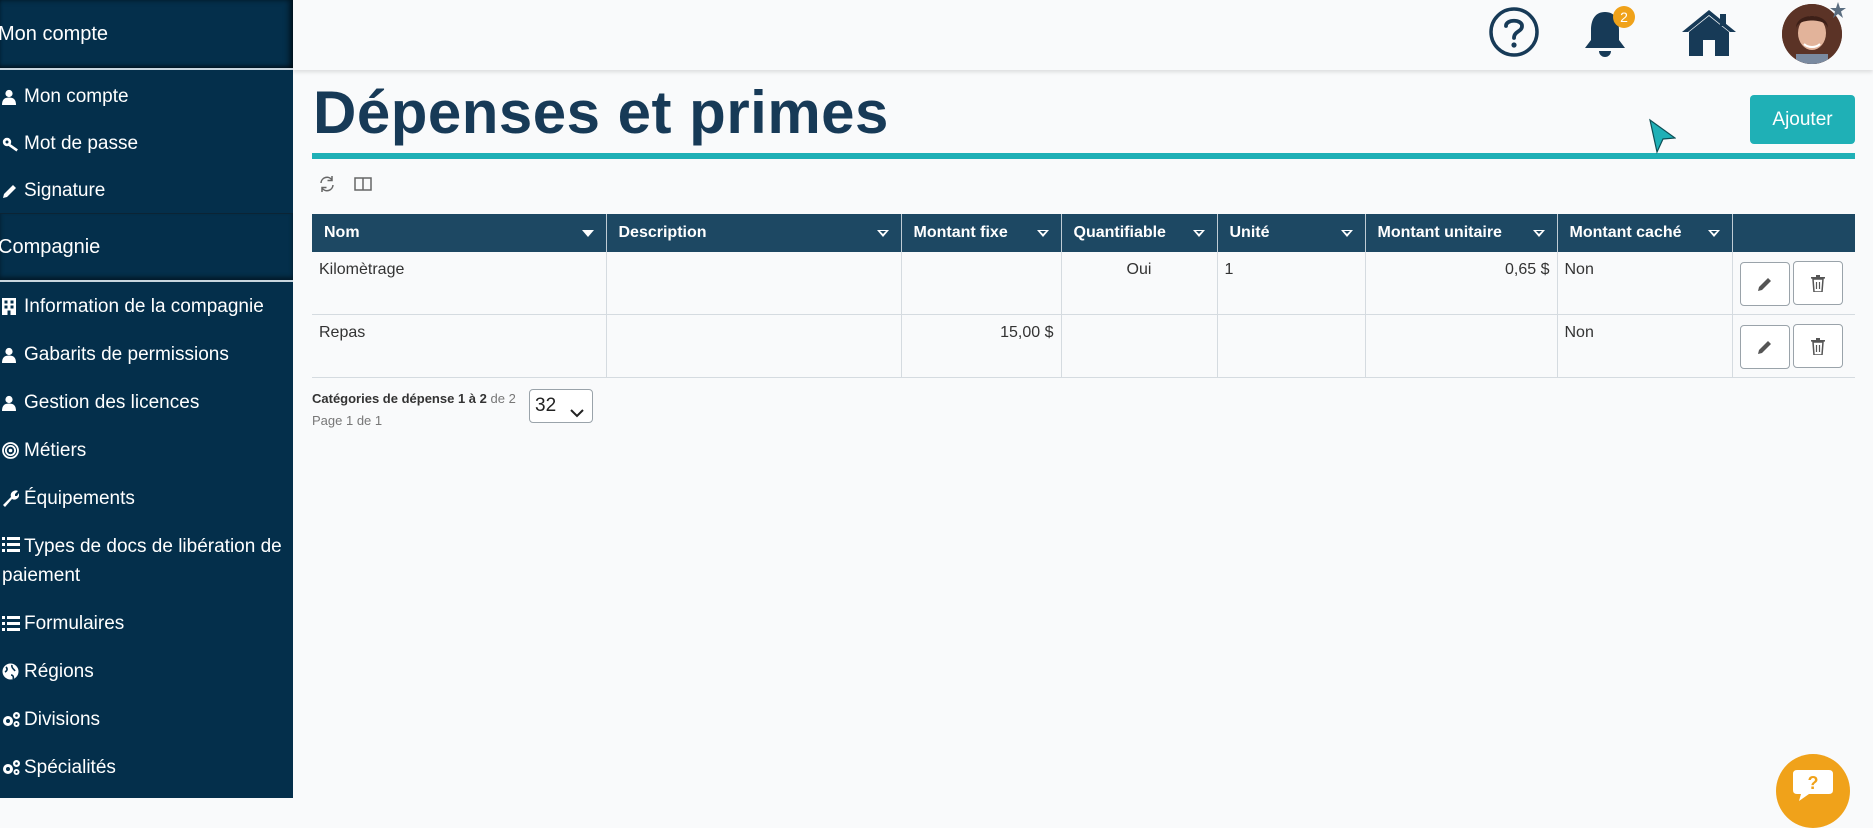 The height and width of the screenshot is (828, 1873). What do you see at coordinates (54, 33) in the screenshot?
I see `sidebar-section-label: Mon compte` at bounding box center [54, 33].